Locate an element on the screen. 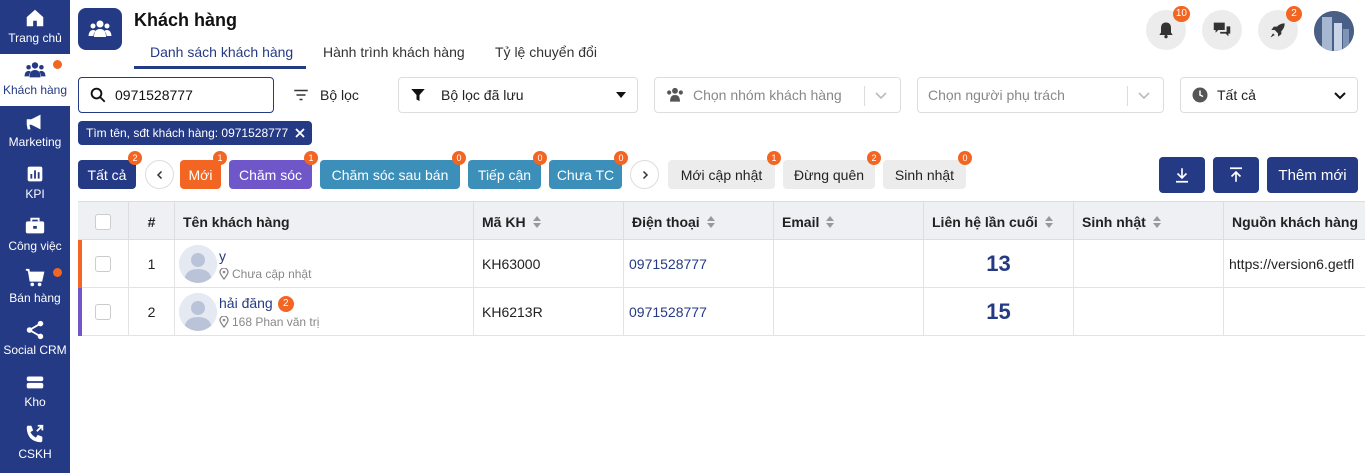 The image size is (1365, 473). status-dont-forget: Đừng quên 2 is located at coordinates (832, 170).